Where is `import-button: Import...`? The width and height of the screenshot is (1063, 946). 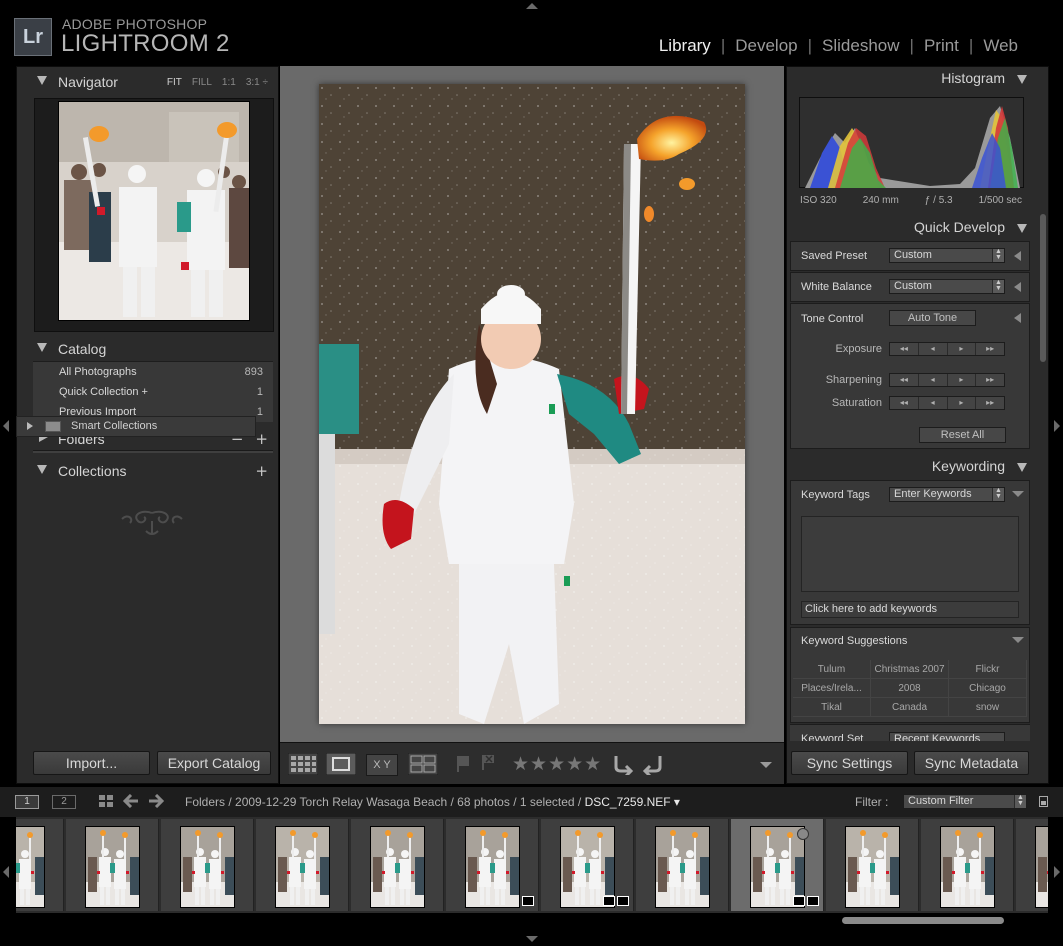
import-button: Import... is located at coordinates (91, 763).